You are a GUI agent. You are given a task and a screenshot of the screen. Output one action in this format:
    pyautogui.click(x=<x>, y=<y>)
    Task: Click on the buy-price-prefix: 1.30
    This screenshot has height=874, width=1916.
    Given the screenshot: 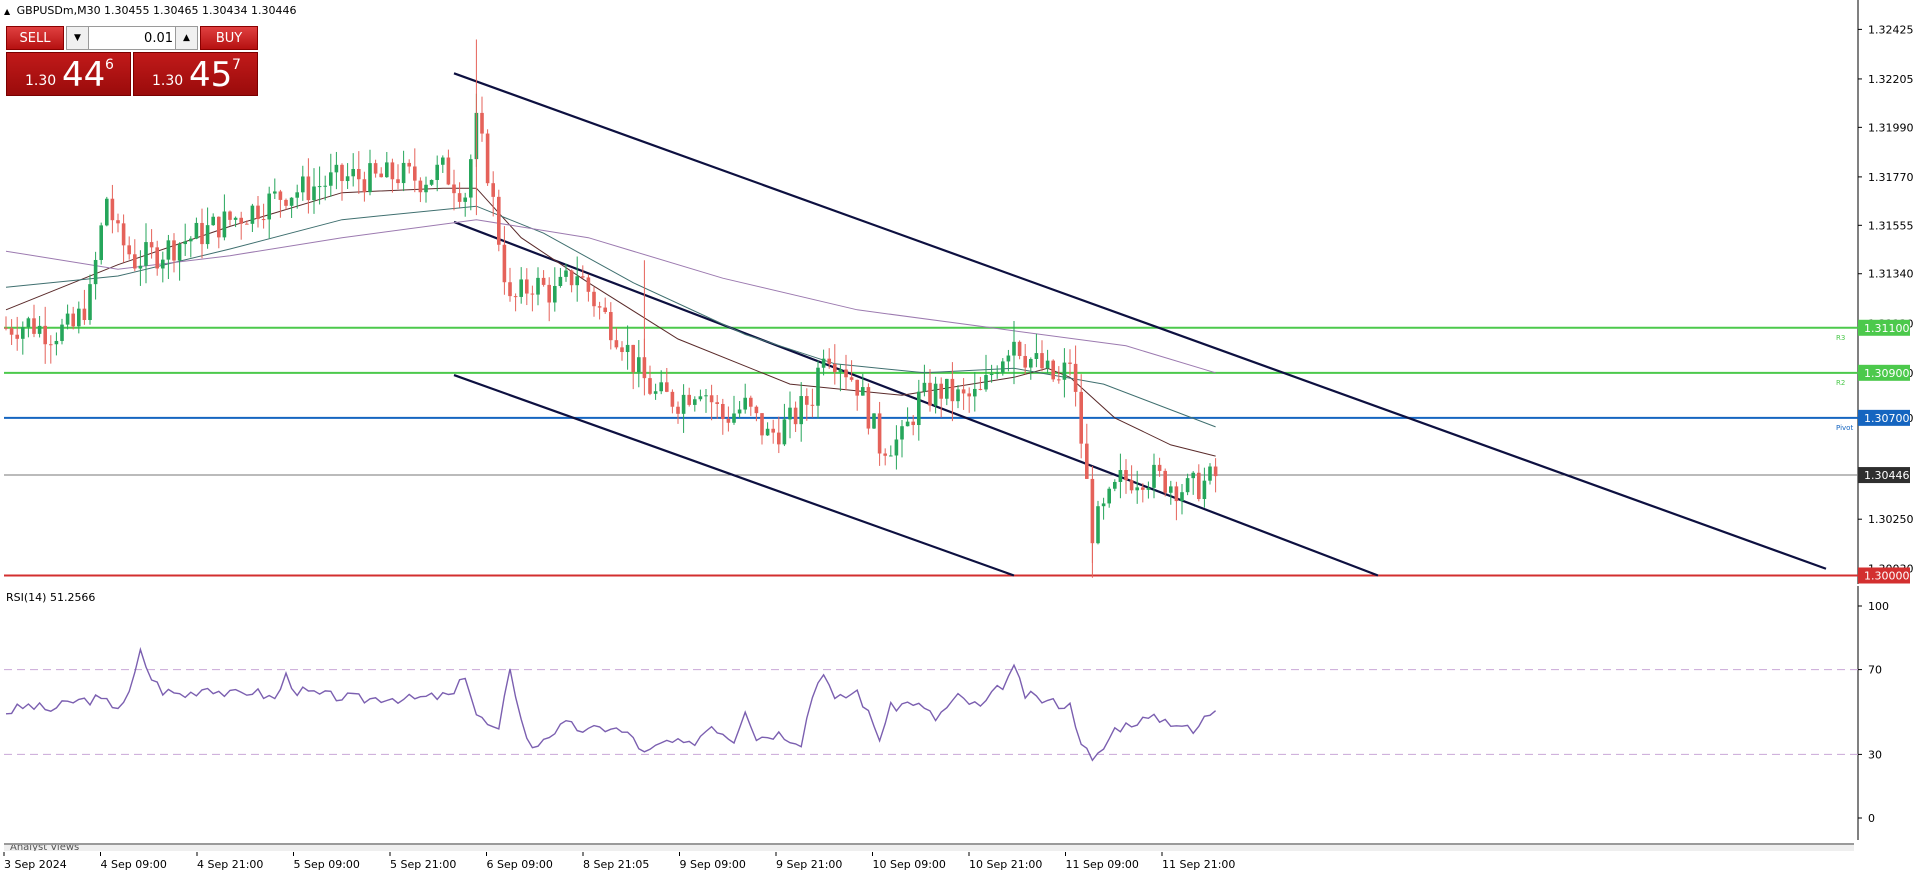 What is the action you would take?
    pyautogui.click(x=168, y=81)
    